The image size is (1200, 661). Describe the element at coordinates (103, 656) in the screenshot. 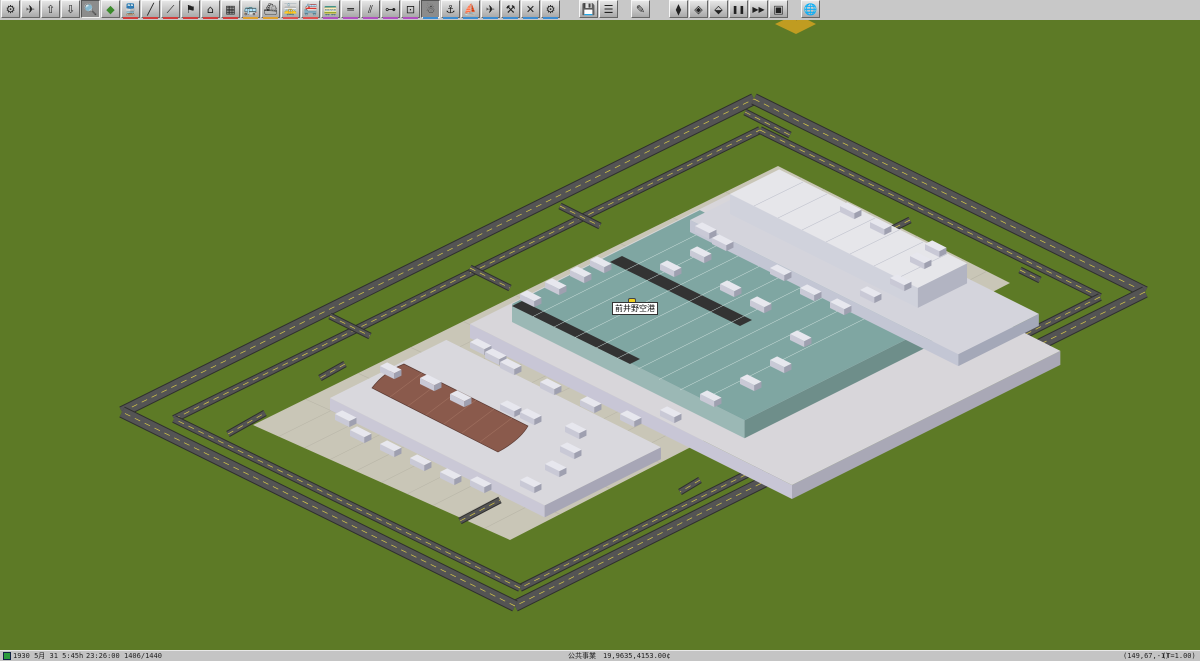

I see `status-clock: 23:26:00` at that location.